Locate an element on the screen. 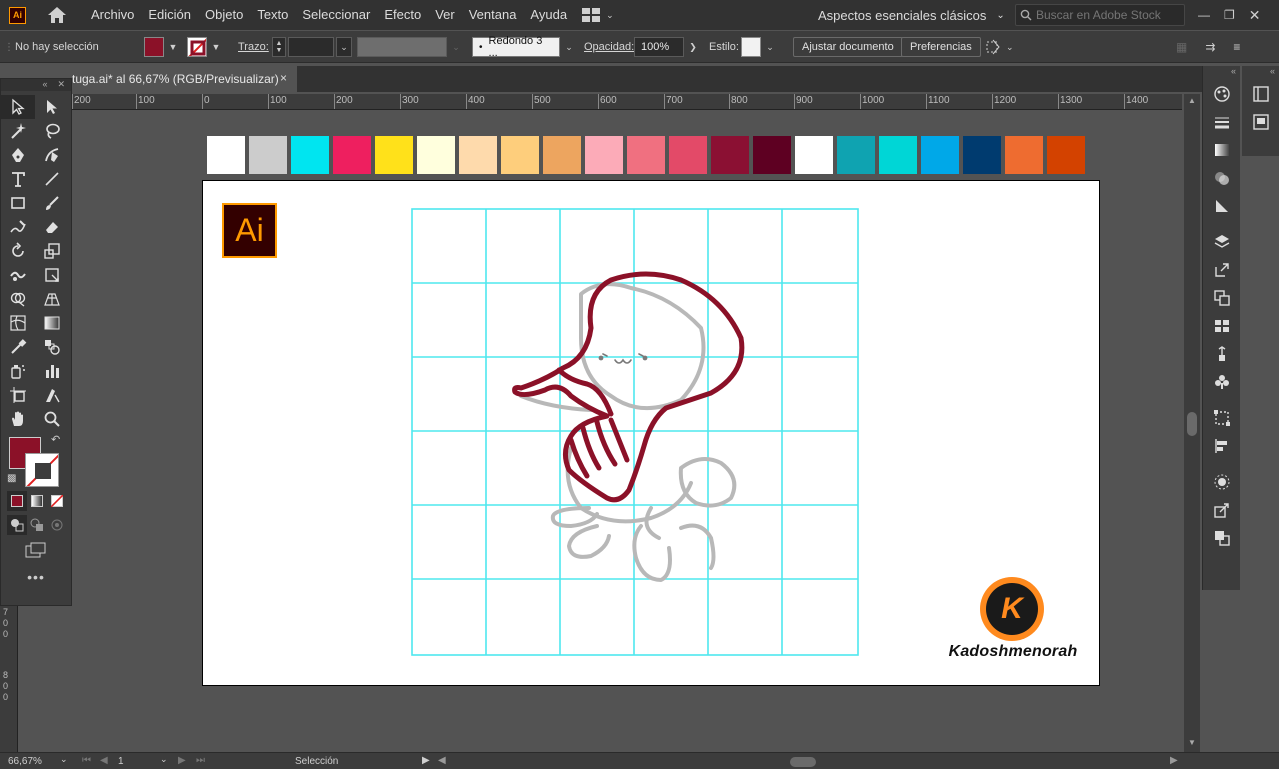  rectangle-tool-icon is located at coordinates (18, 203).